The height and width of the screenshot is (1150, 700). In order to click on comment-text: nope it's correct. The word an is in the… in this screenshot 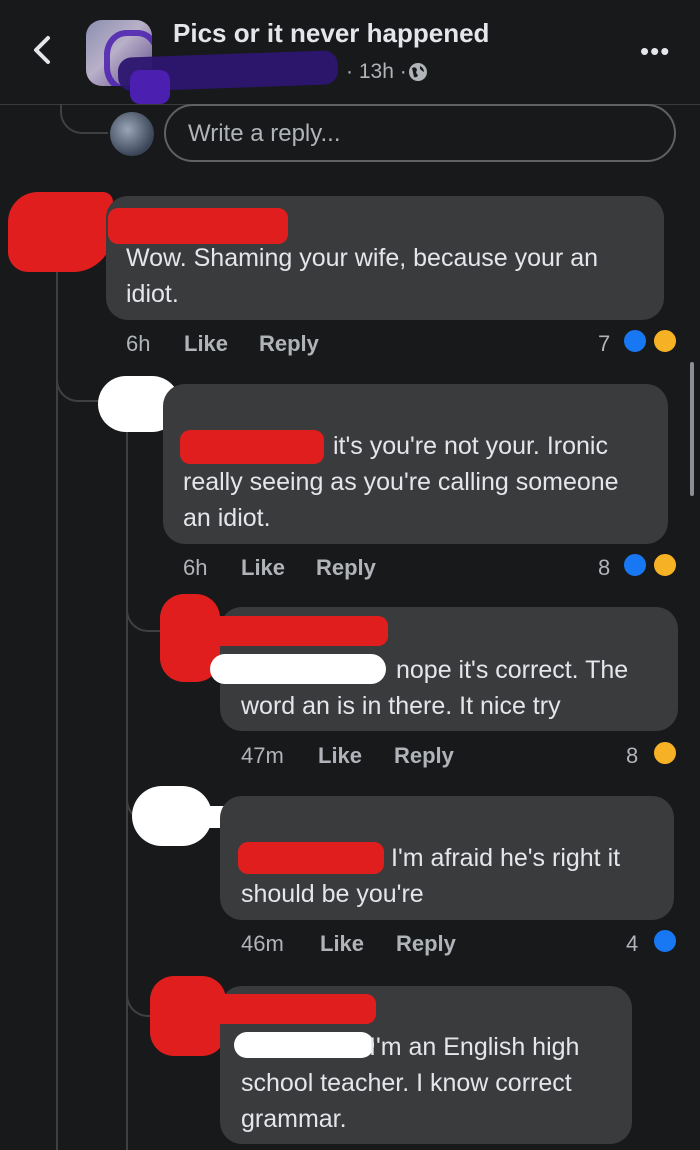, I will do `click(435, 688)`.